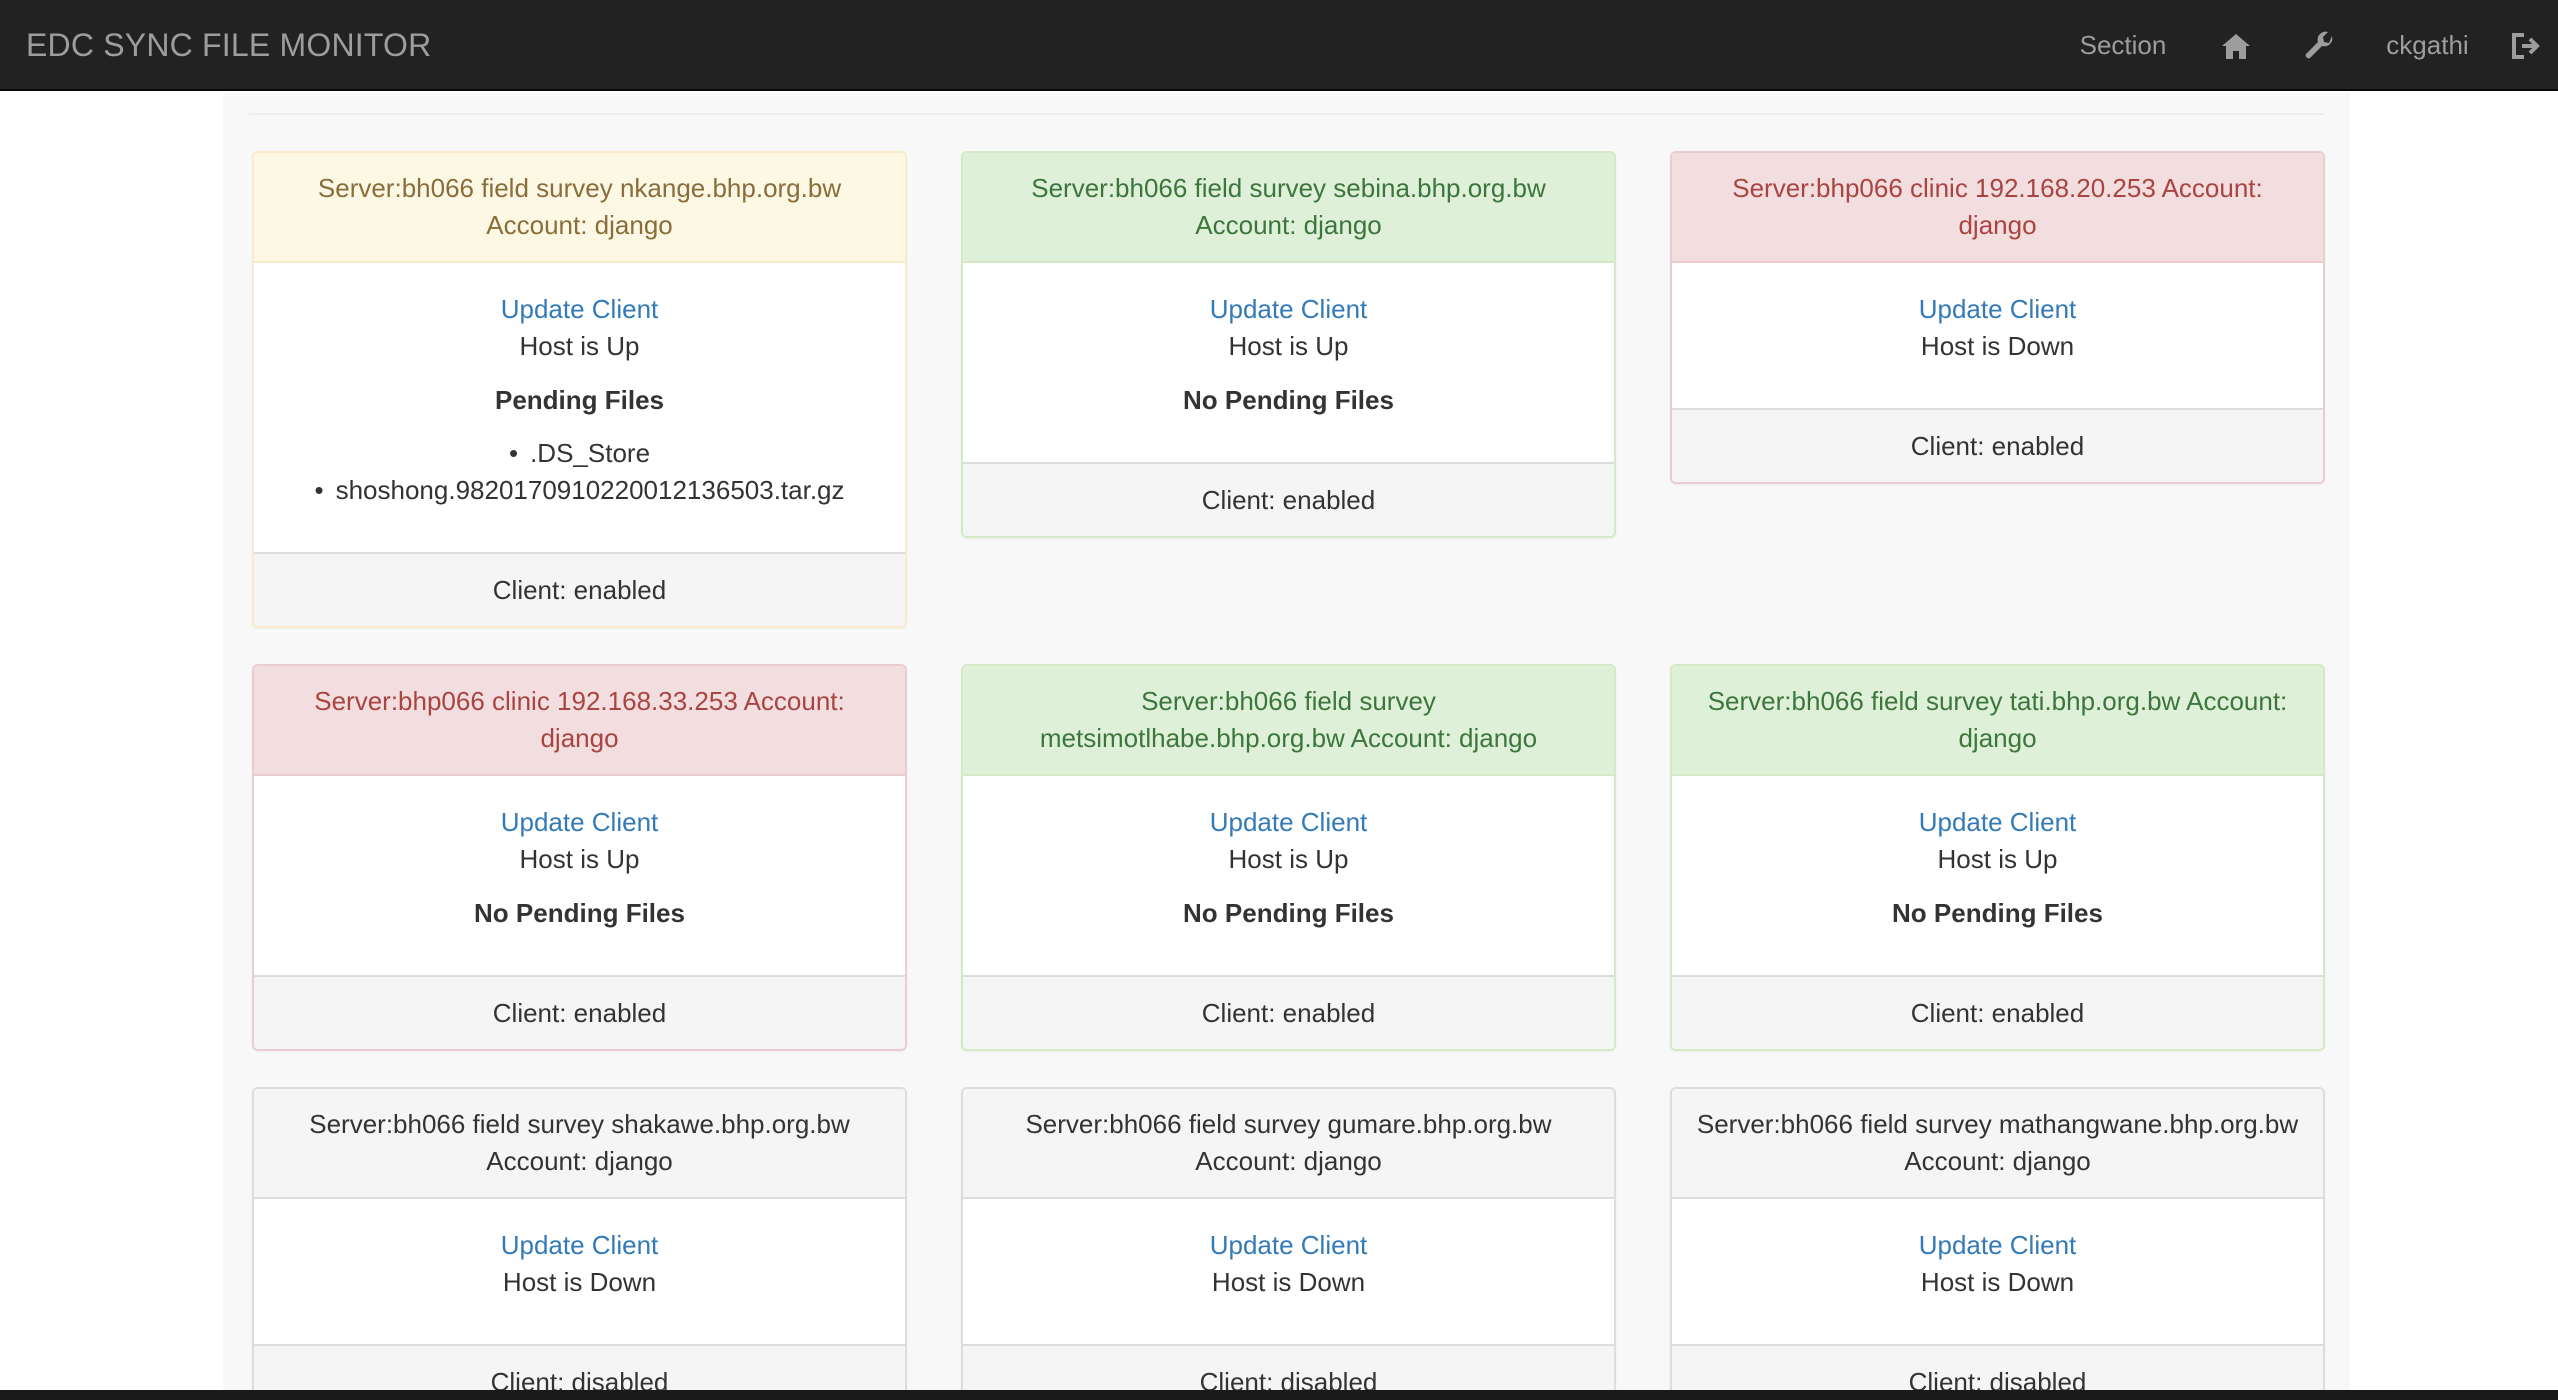 This screenshot has height=1400, width=2558. I want to click on nav-tools-link, so click(2320, 45).